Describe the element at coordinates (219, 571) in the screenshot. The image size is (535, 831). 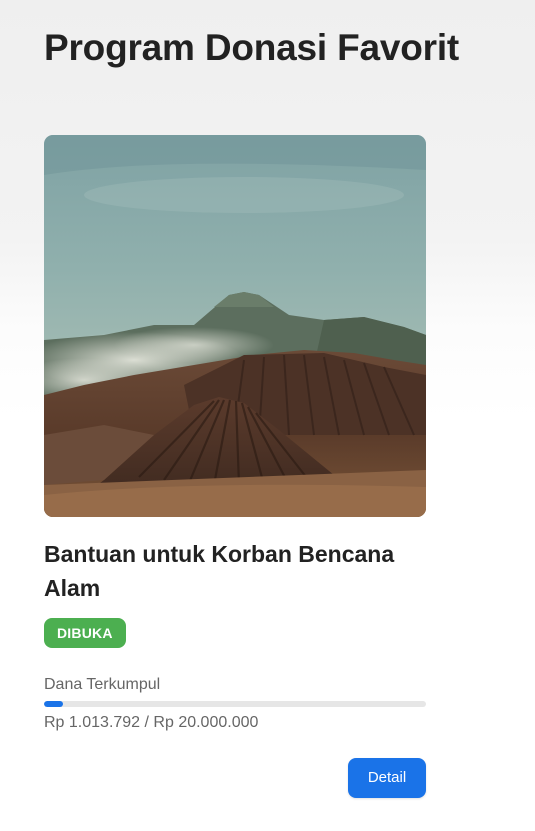
I see `card-title: Bantuan untuk Korban Bencana Alam` at that location.